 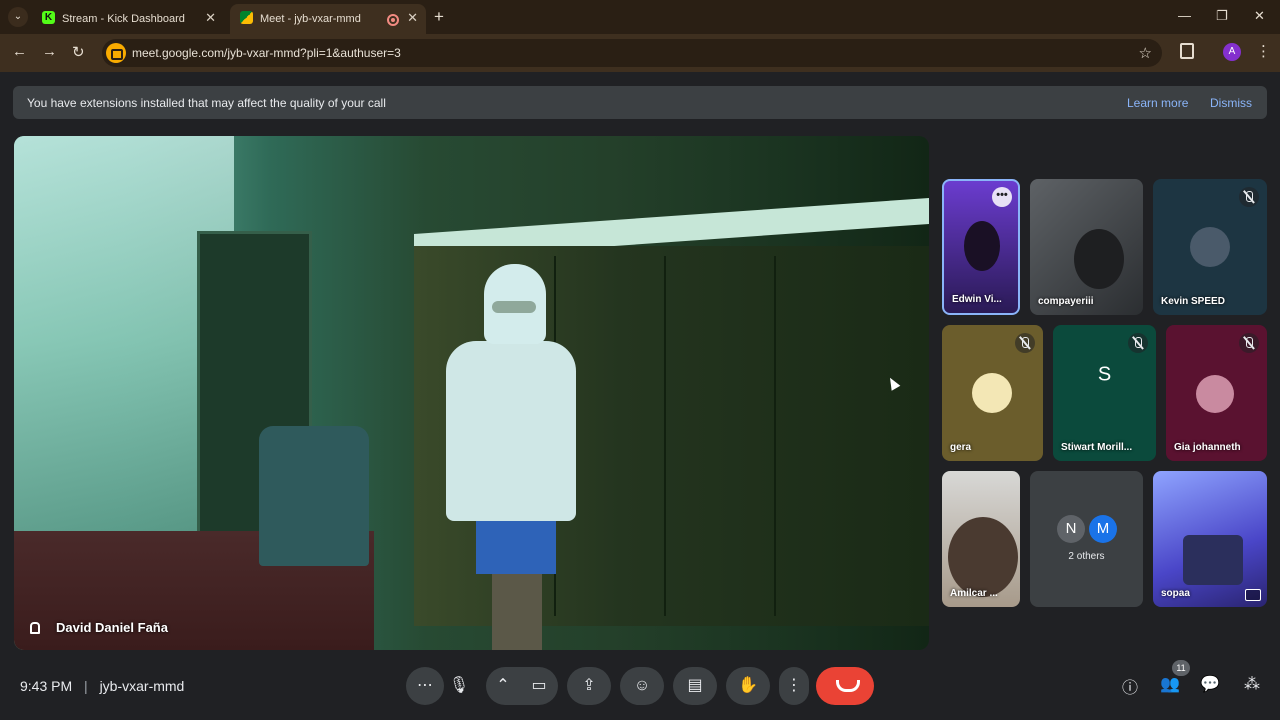 I want to click on meet-icon, so click(x=246, y=17).